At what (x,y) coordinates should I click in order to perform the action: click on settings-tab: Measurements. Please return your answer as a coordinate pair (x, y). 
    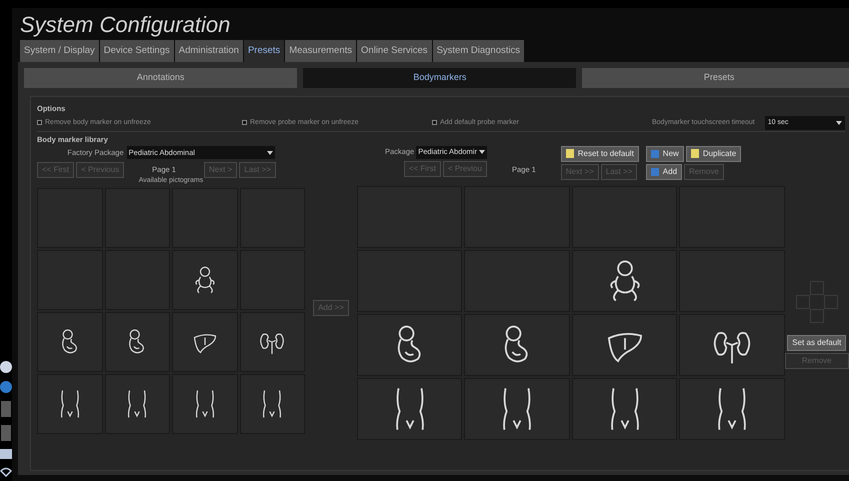
    Looking at the image, I should click on (320, 51).